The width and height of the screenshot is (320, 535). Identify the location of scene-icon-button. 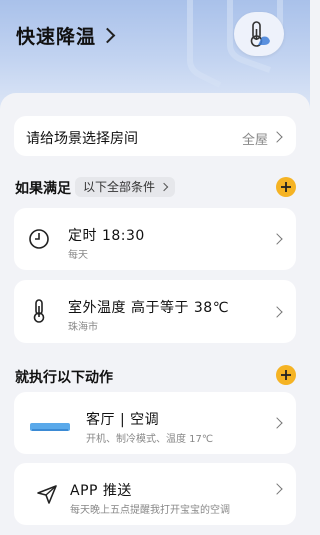
(259, 34).